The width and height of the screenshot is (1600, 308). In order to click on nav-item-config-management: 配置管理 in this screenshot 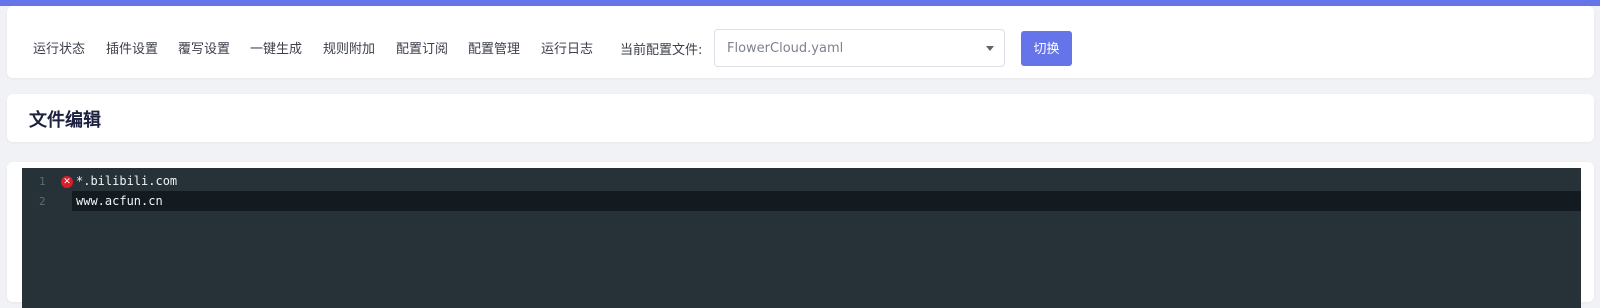, I will do `click(494, 47)`.